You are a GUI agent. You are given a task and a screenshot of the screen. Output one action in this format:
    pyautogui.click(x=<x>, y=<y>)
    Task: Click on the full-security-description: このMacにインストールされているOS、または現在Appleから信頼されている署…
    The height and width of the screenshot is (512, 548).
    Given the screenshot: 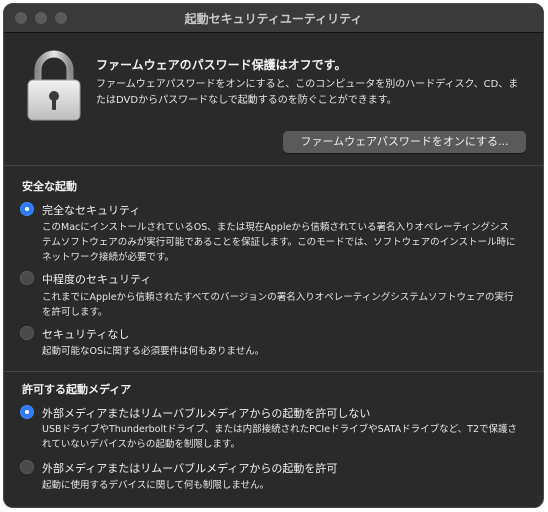 What is the action you would take?
    pyautogui.click(x=279, y=242)
    